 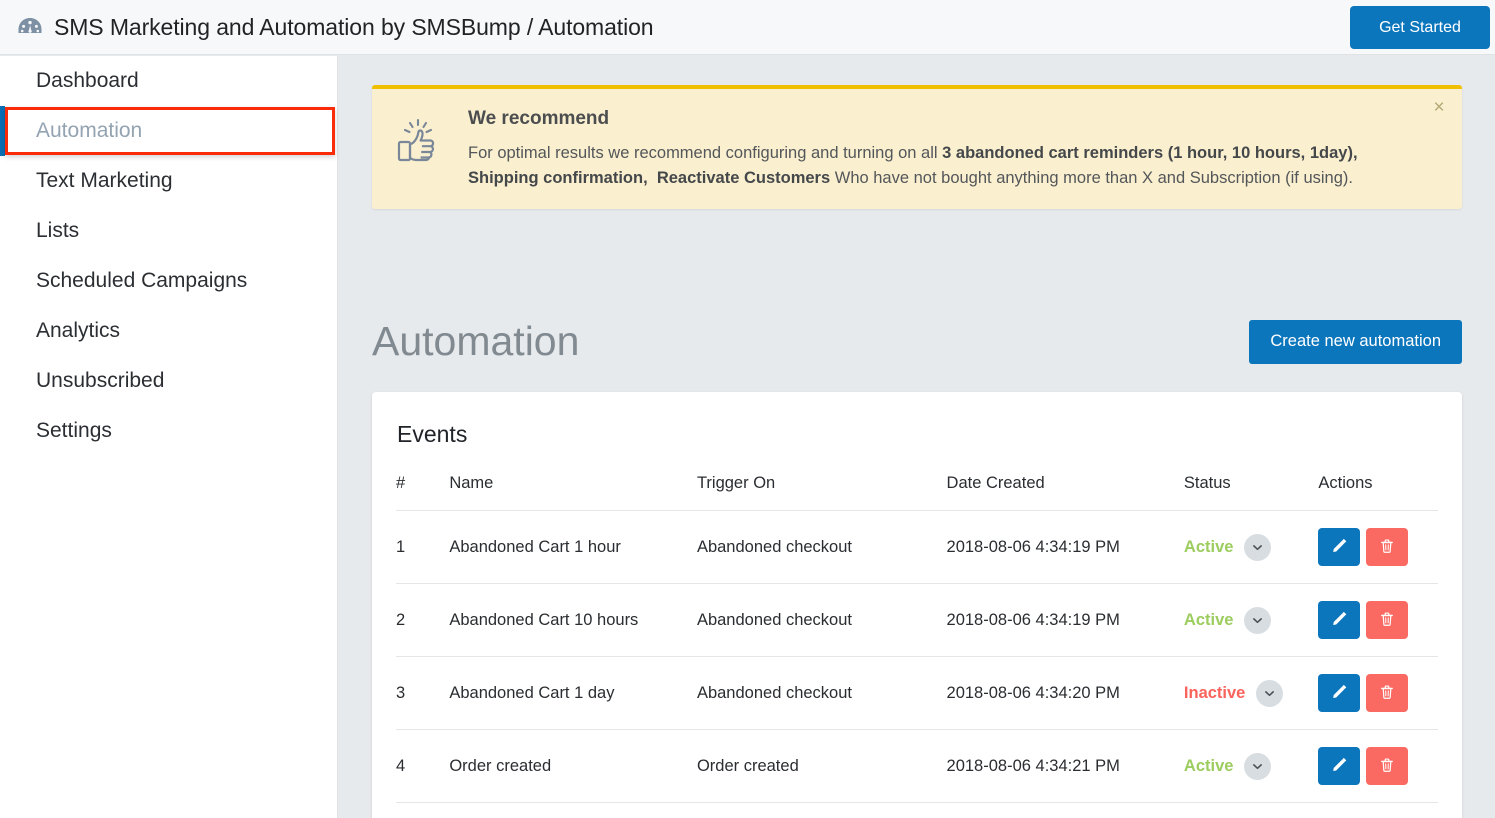 I want to click on sidebar-item-dashboard: Dashboard, so click(x=168, y=81).